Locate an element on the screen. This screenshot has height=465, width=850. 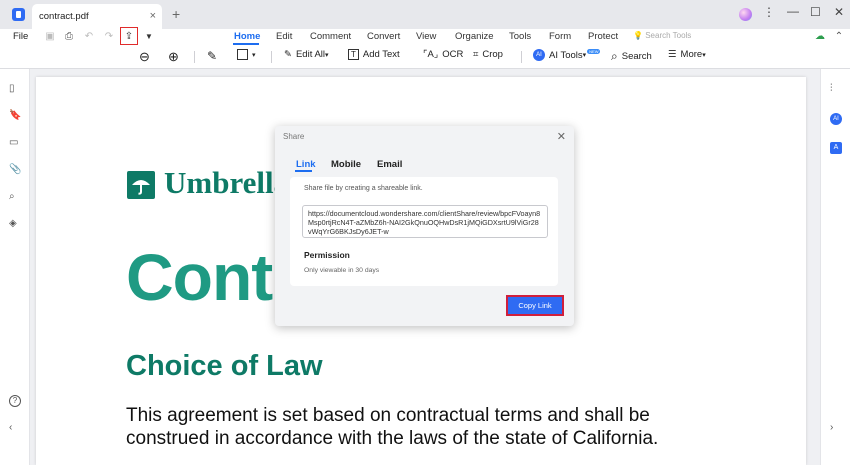
ocr-label: OCR is located at coordinates (453, 54).